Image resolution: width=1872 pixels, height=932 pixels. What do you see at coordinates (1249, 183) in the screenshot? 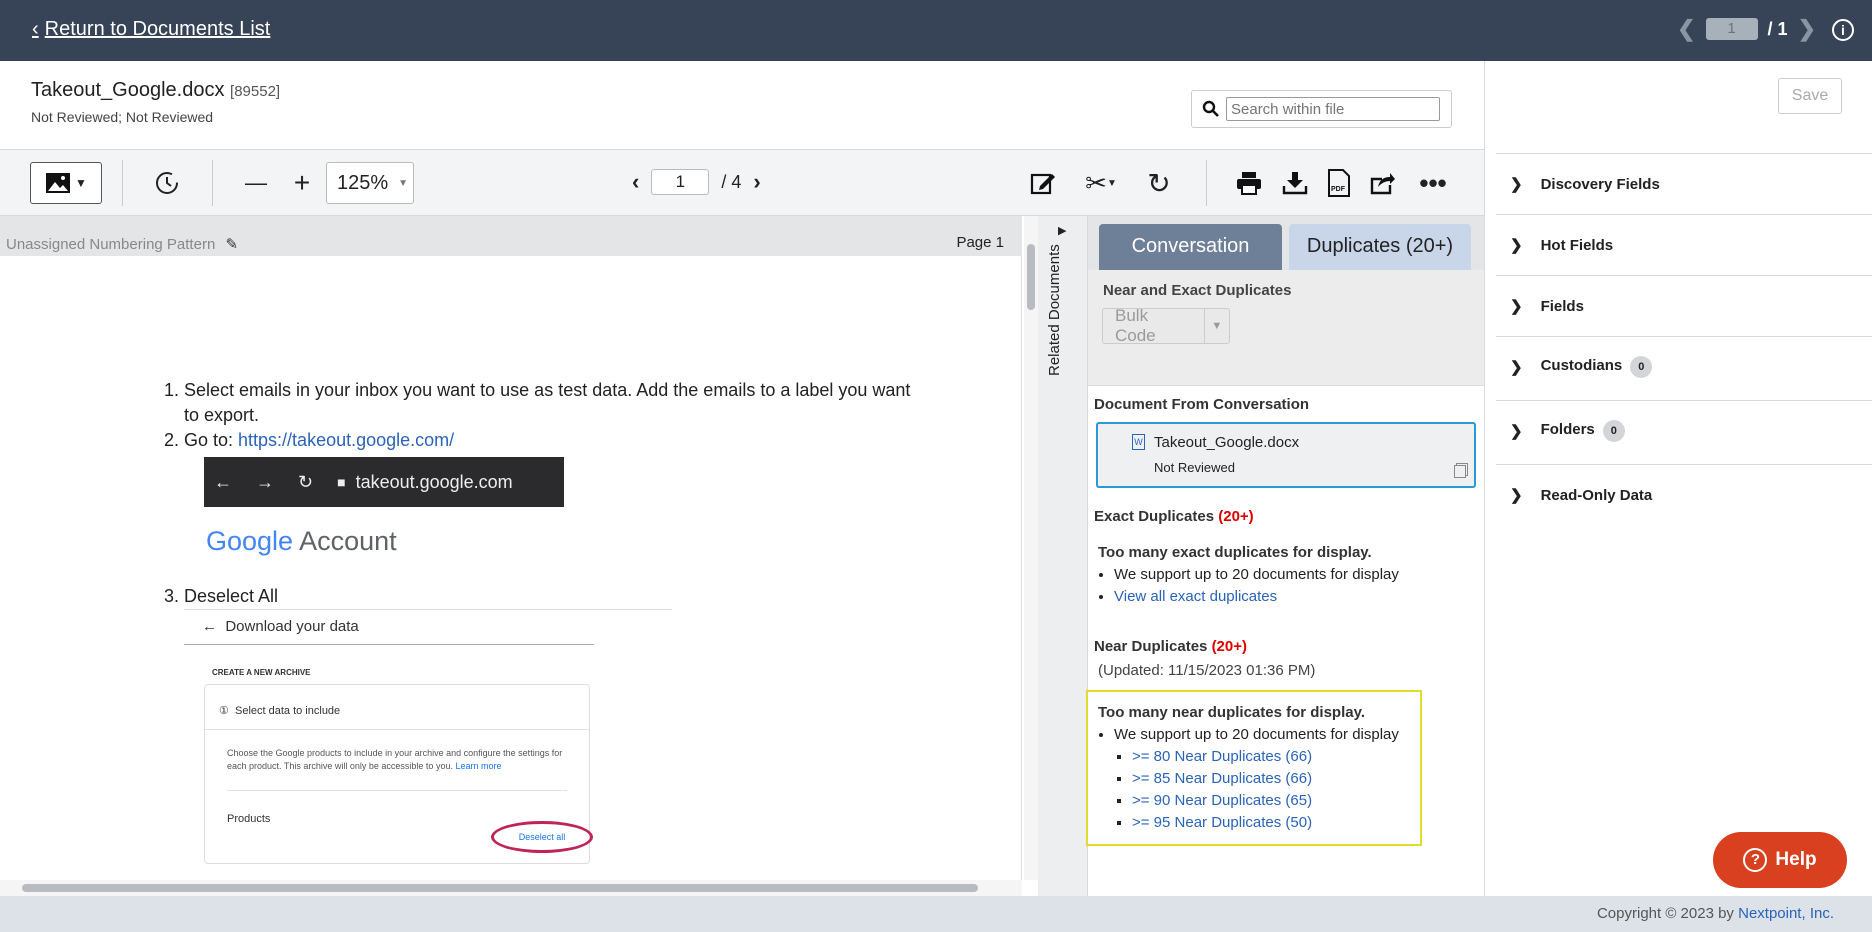
I see `print-icon` at bounding box center [1249, 183].